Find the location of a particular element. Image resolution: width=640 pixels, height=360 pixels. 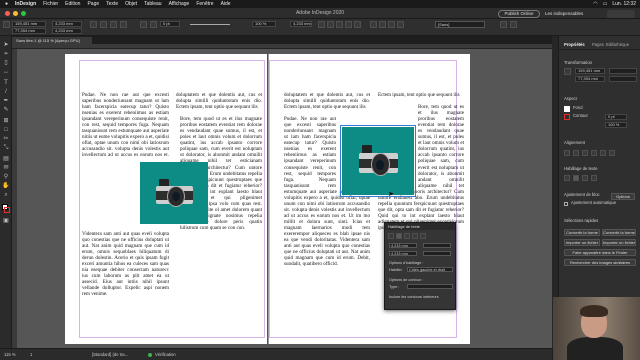

free-transform-tool-icon: ⤡ is located at coordinates (6, 148).